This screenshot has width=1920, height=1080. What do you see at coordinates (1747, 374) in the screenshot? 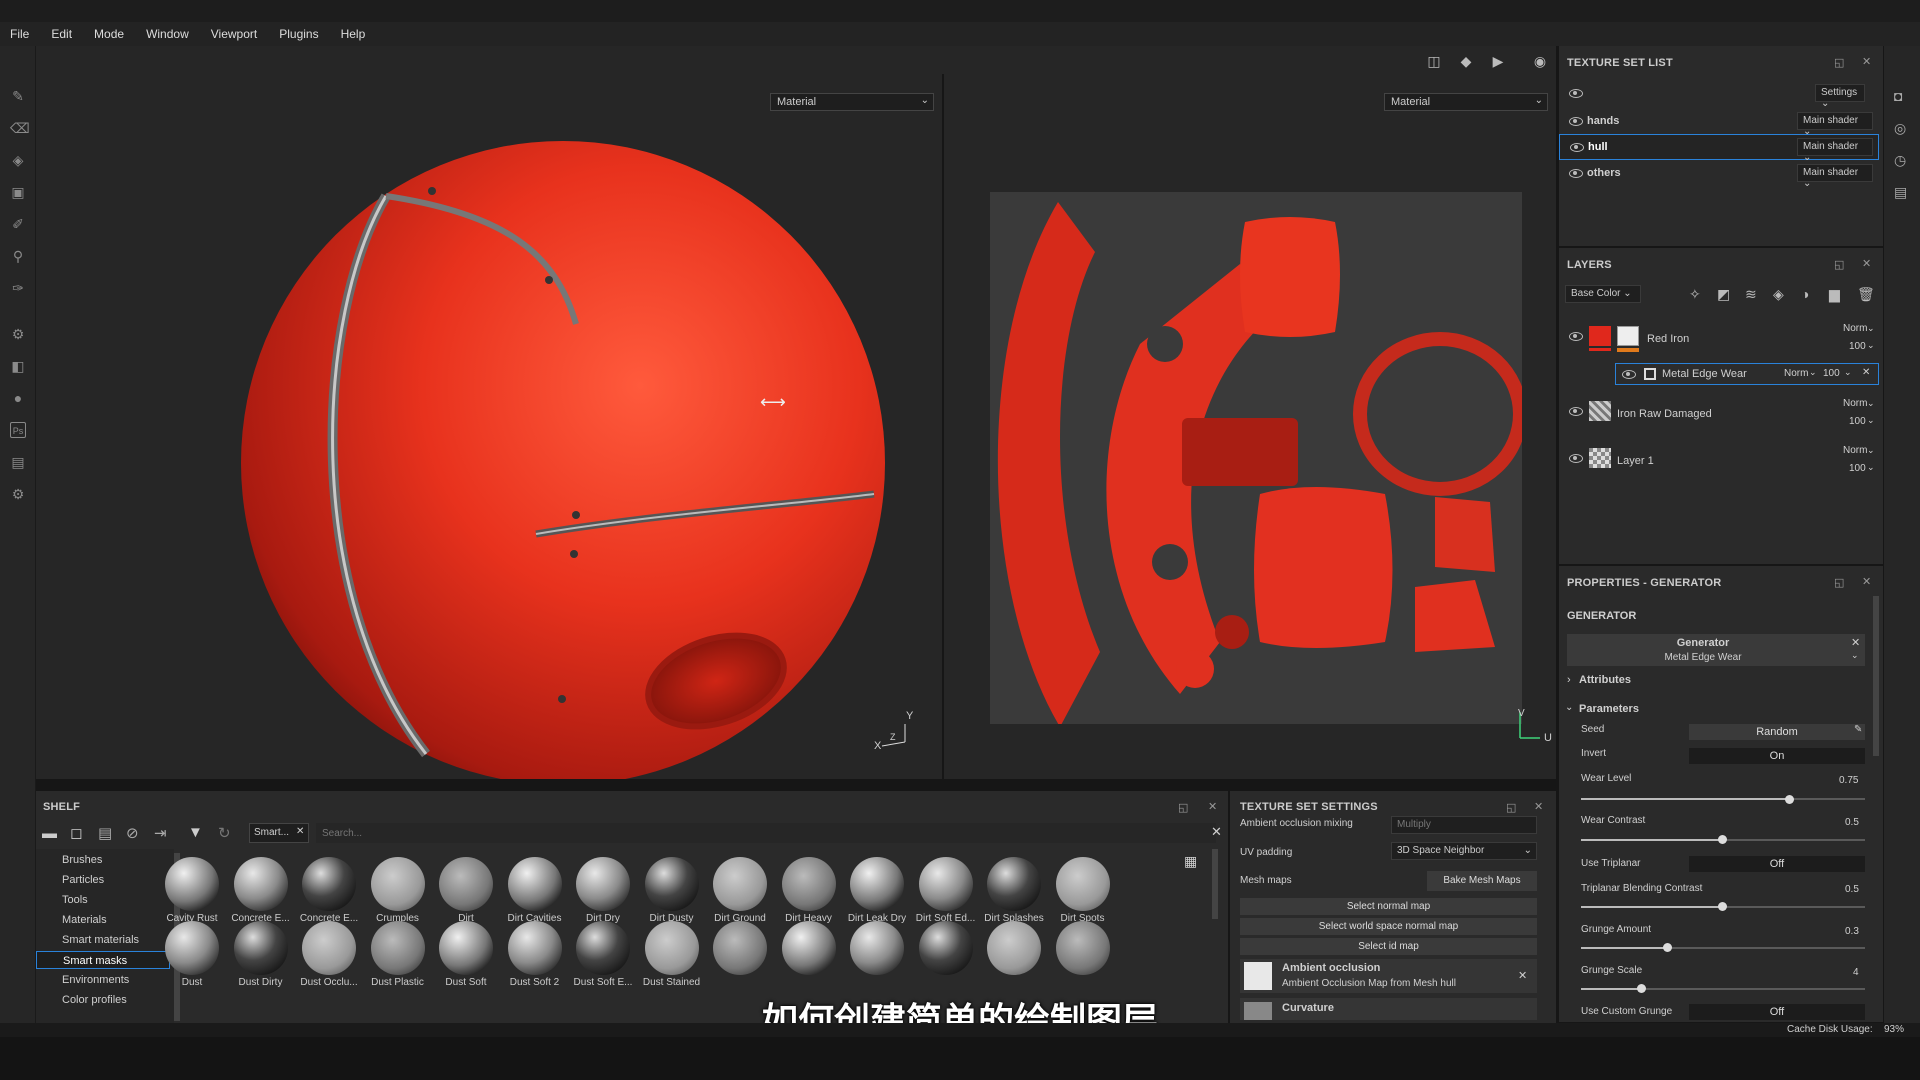
I see `layer-row-metal-edge-wear: Metal Edge Wear Norm ⌄ 100 ⌄ ✕` at bounding box center [1747, 374].